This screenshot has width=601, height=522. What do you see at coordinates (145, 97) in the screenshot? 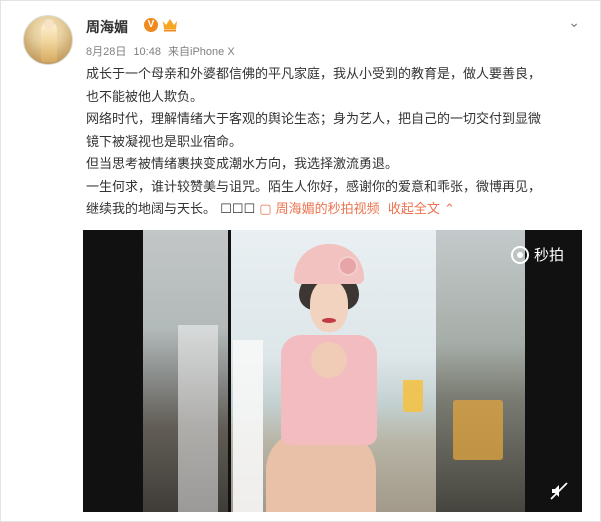
I see `post-line: 也不能被他人欺负。` at bounding box center [145, 97].